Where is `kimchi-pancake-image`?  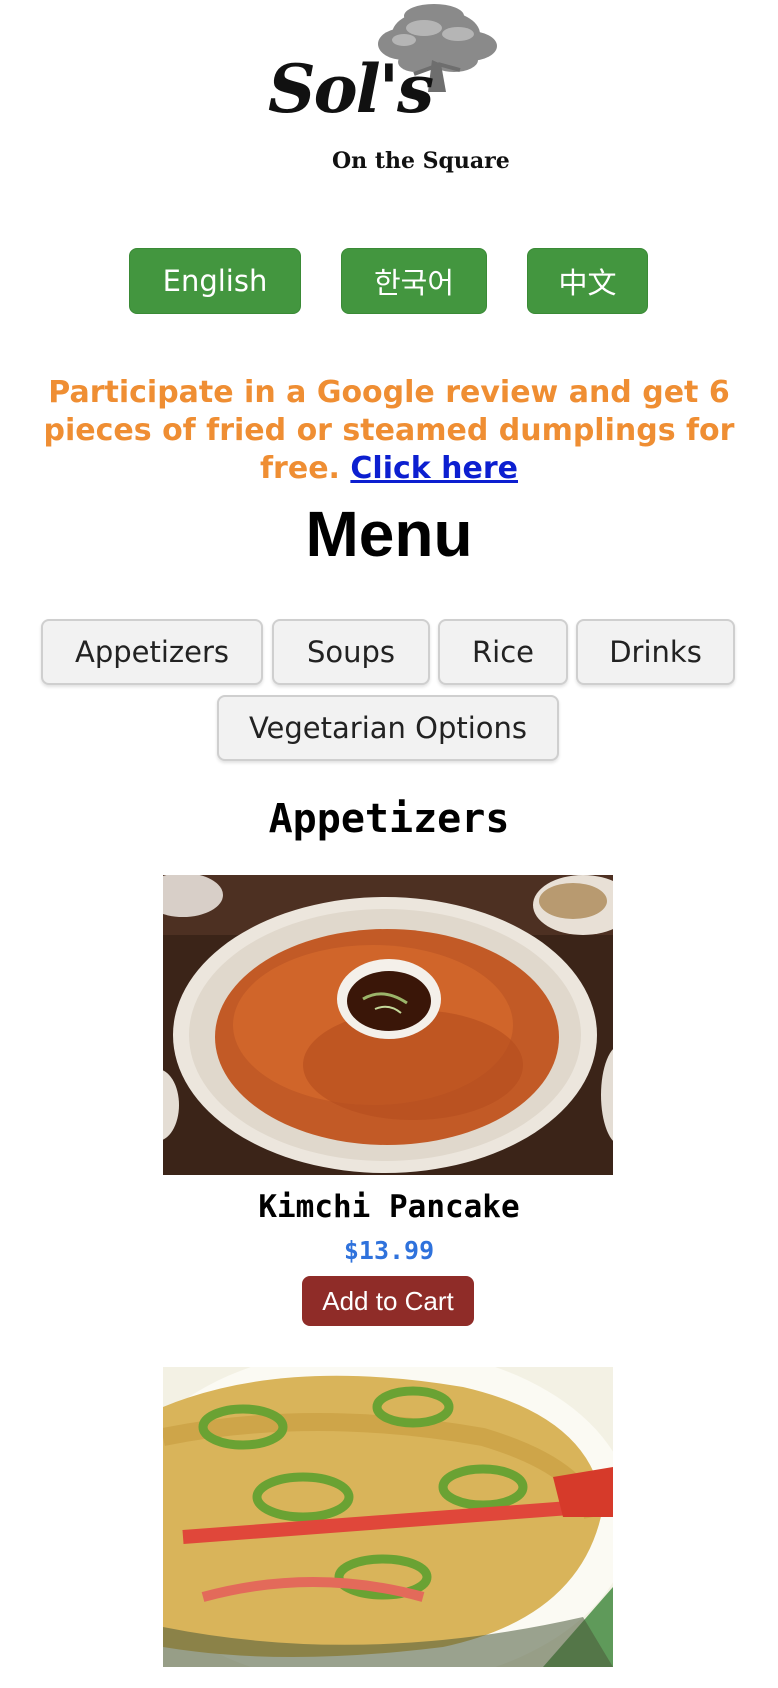
kimchi-pancake-image is located at coordinates (388, 1025).